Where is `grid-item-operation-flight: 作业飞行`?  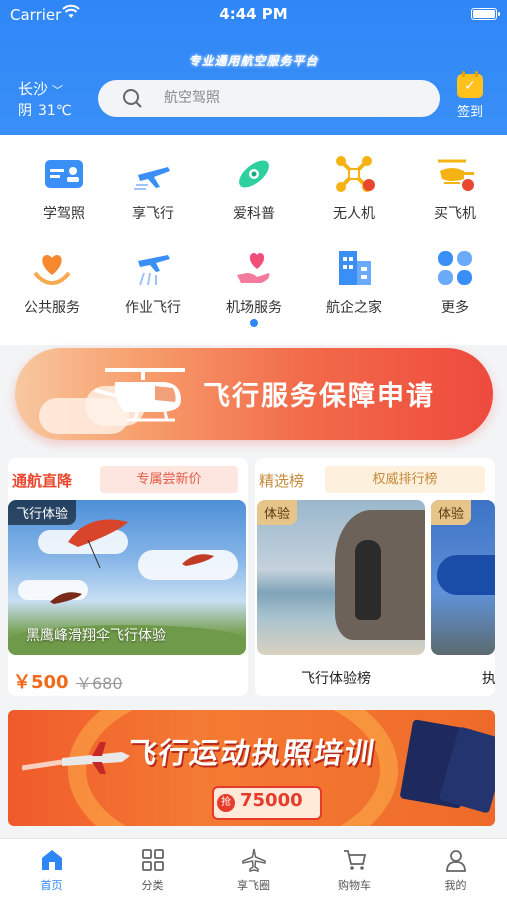
grid-item-operation-flight: 作业飞行 is located at coordinates (153, 281).